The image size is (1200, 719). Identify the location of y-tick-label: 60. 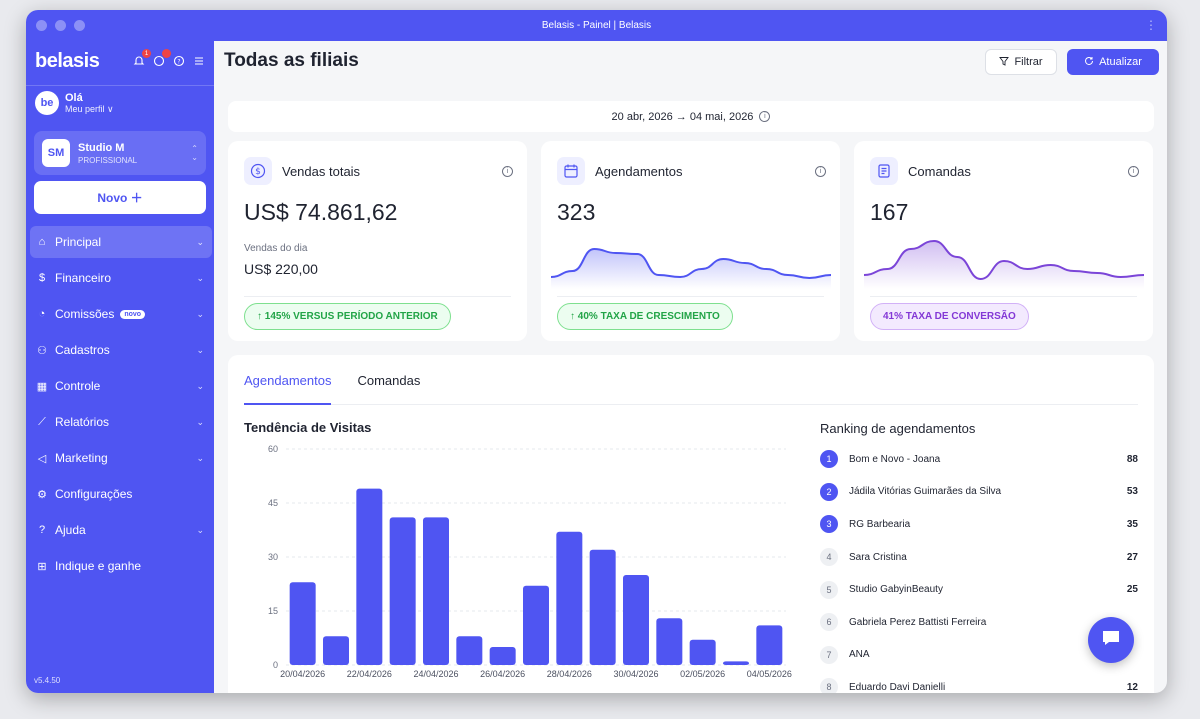
(273, 449).